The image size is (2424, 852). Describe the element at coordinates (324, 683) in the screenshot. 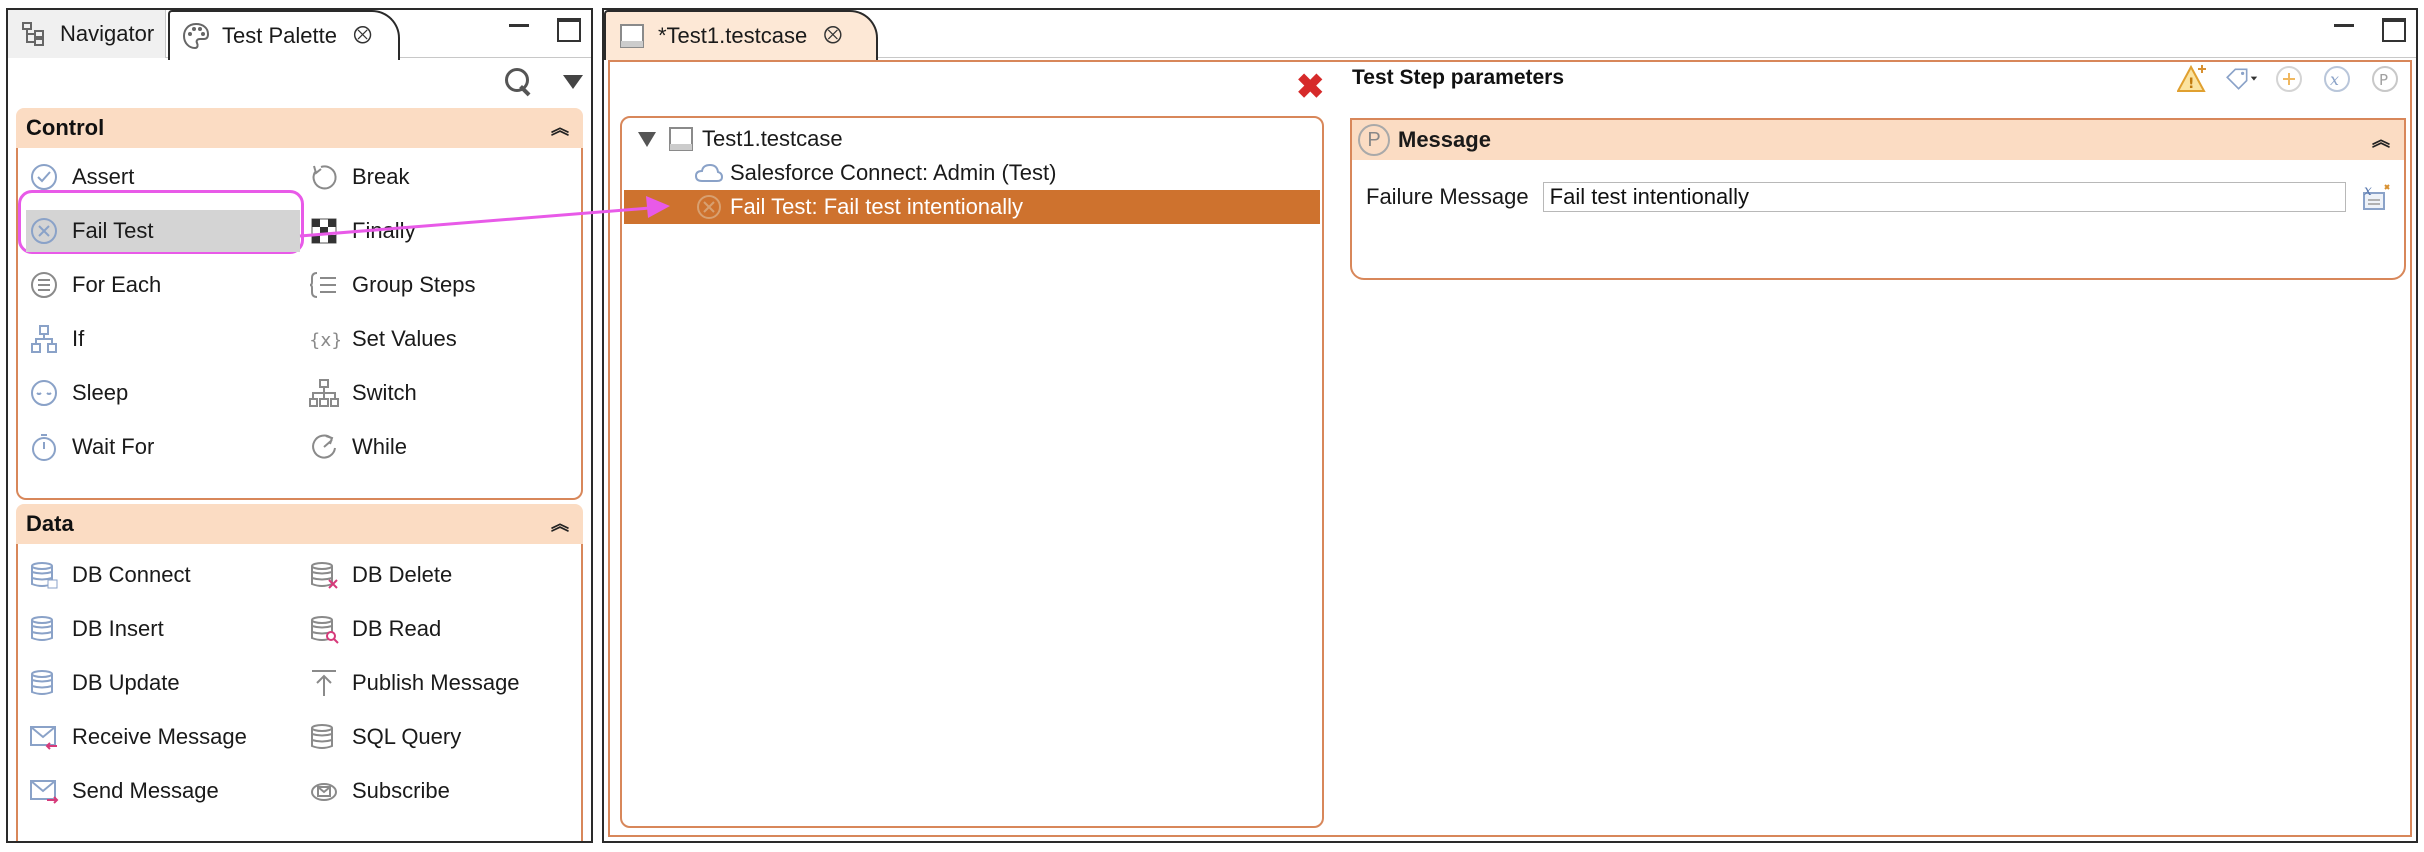

I see `publish-message-icon` at that location.